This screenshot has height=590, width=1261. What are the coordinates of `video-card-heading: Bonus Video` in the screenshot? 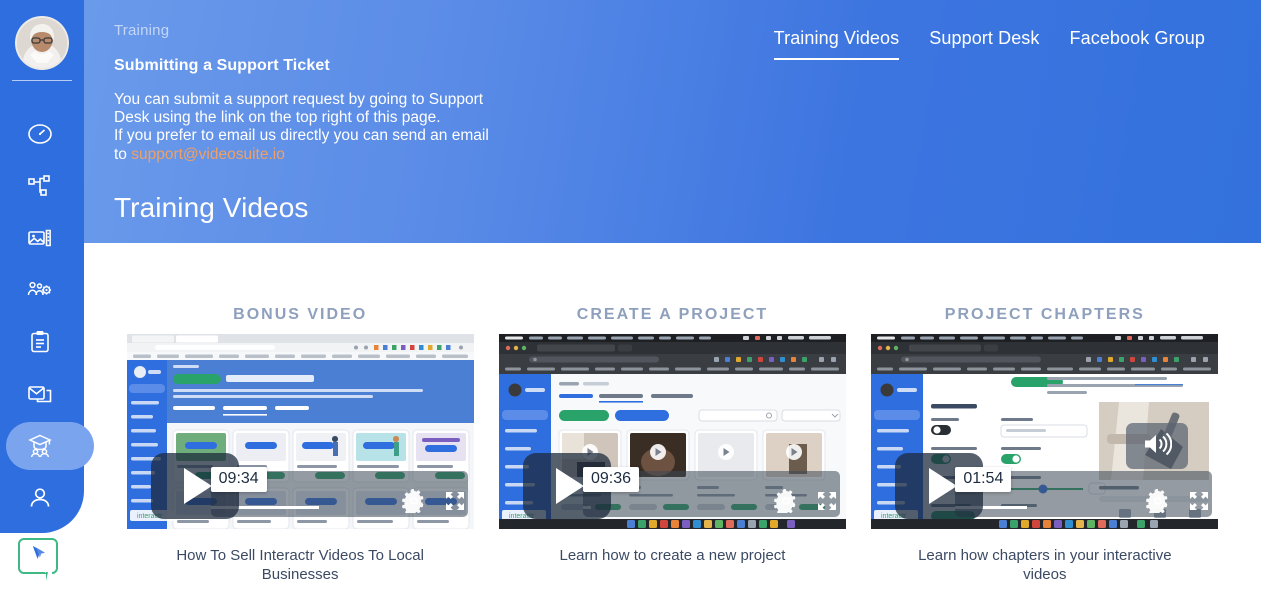 It's located at (300, 314).